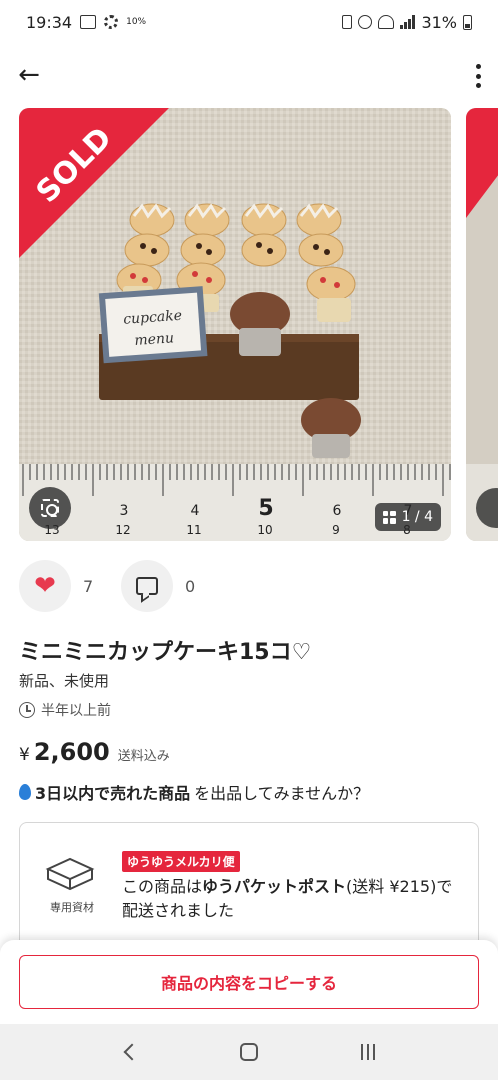 The image size is (498, 1080). Describe the element at coordinates (64, 681) in the screenshot. I see `item-condition: 新品、未使用` at that location.